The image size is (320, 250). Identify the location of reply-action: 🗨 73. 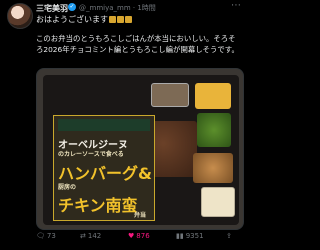
(46, 236).